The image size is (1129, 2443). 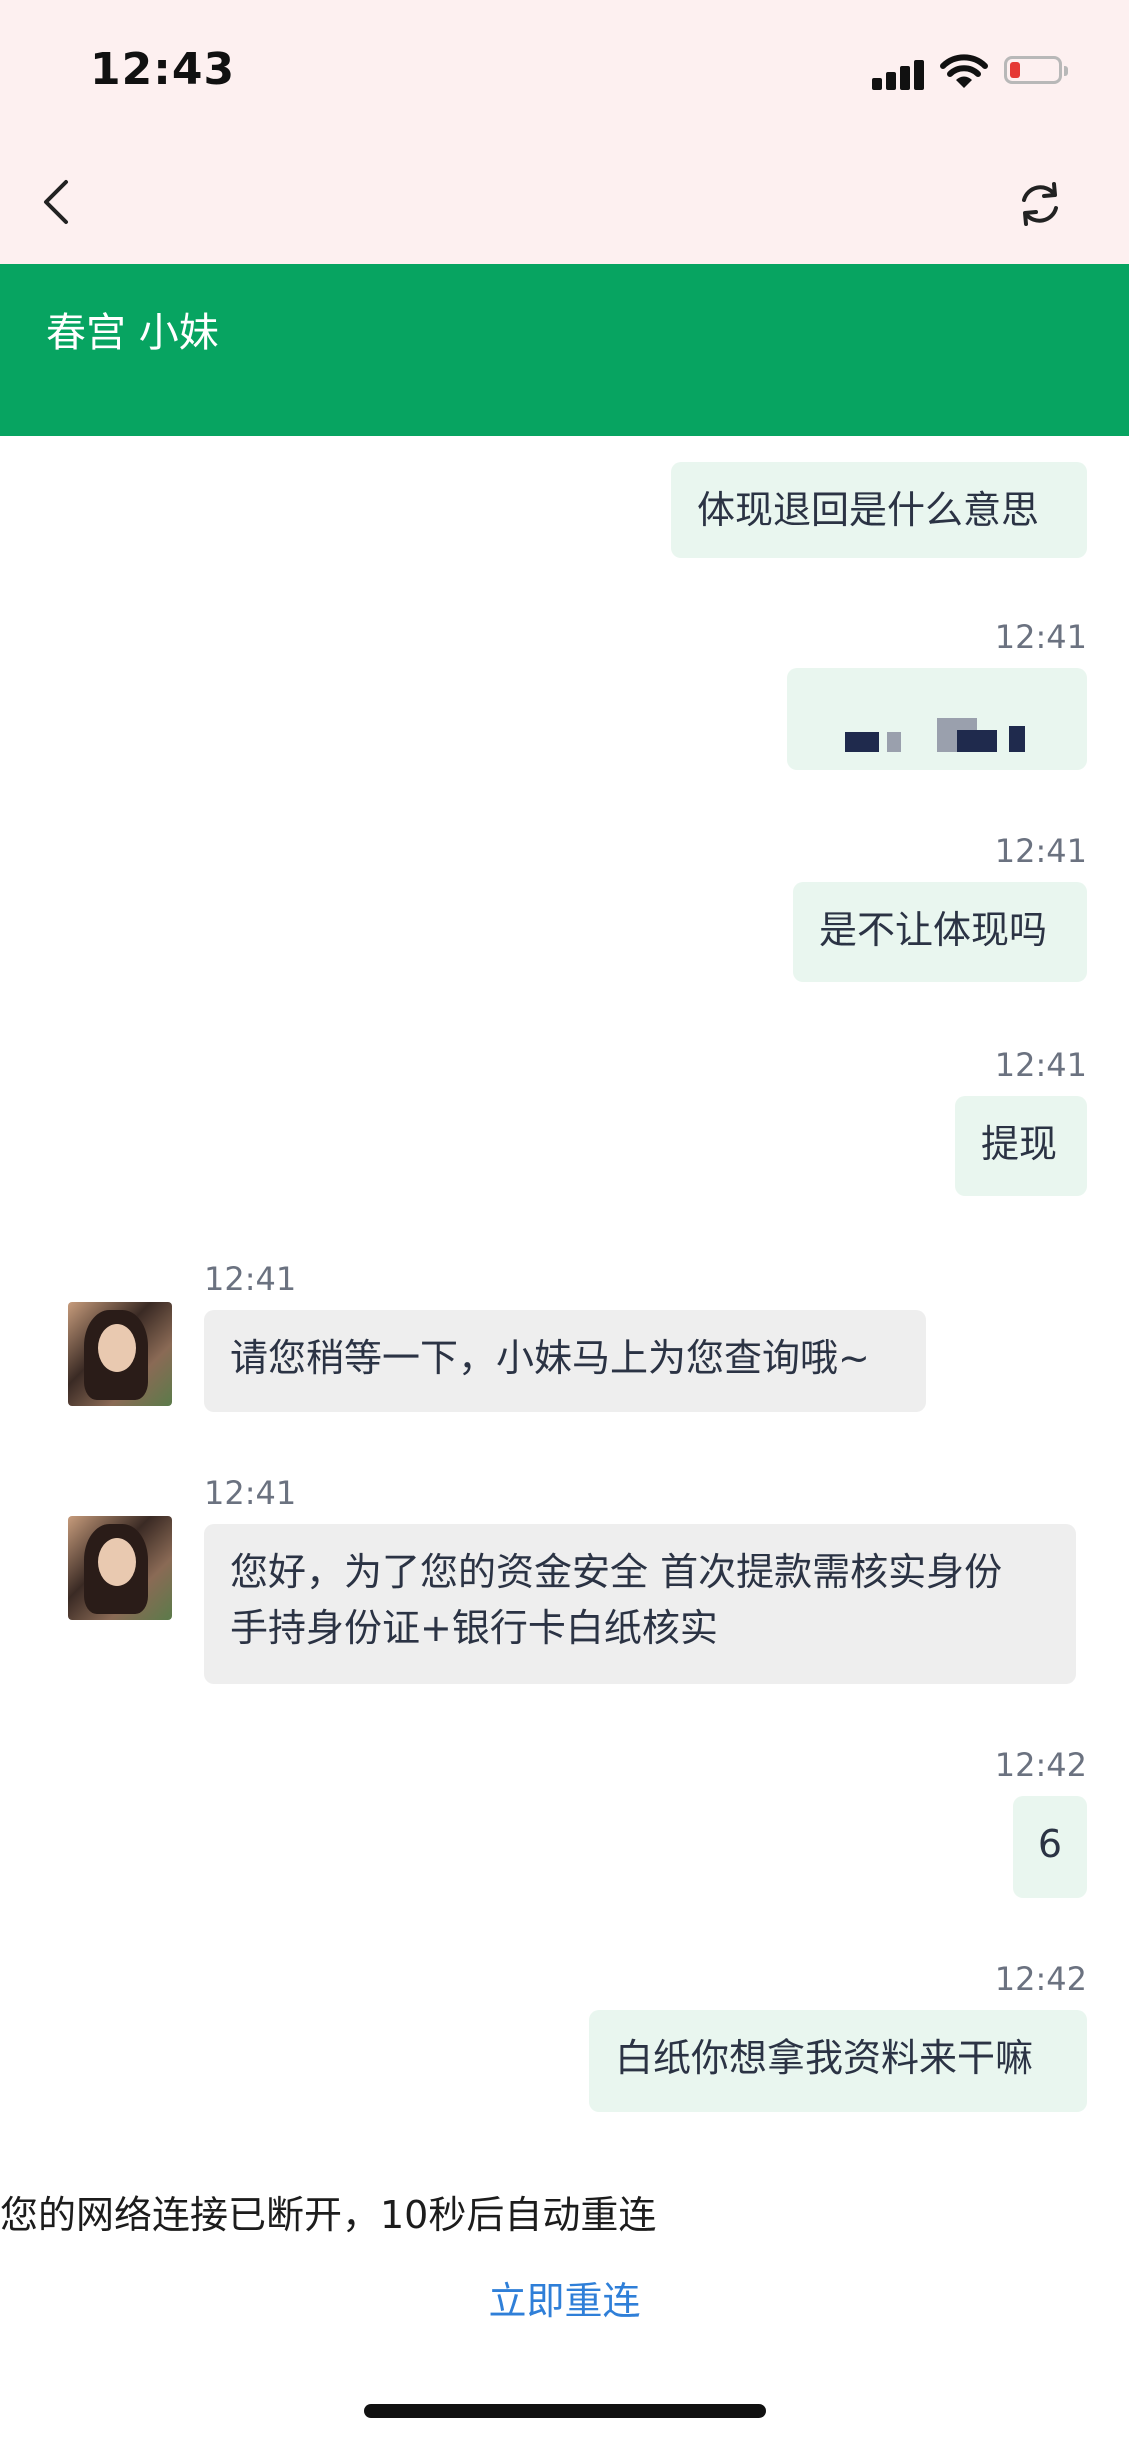 I want to click on message-bubble-outgoing: 6, so click(x=1050, y=1847).